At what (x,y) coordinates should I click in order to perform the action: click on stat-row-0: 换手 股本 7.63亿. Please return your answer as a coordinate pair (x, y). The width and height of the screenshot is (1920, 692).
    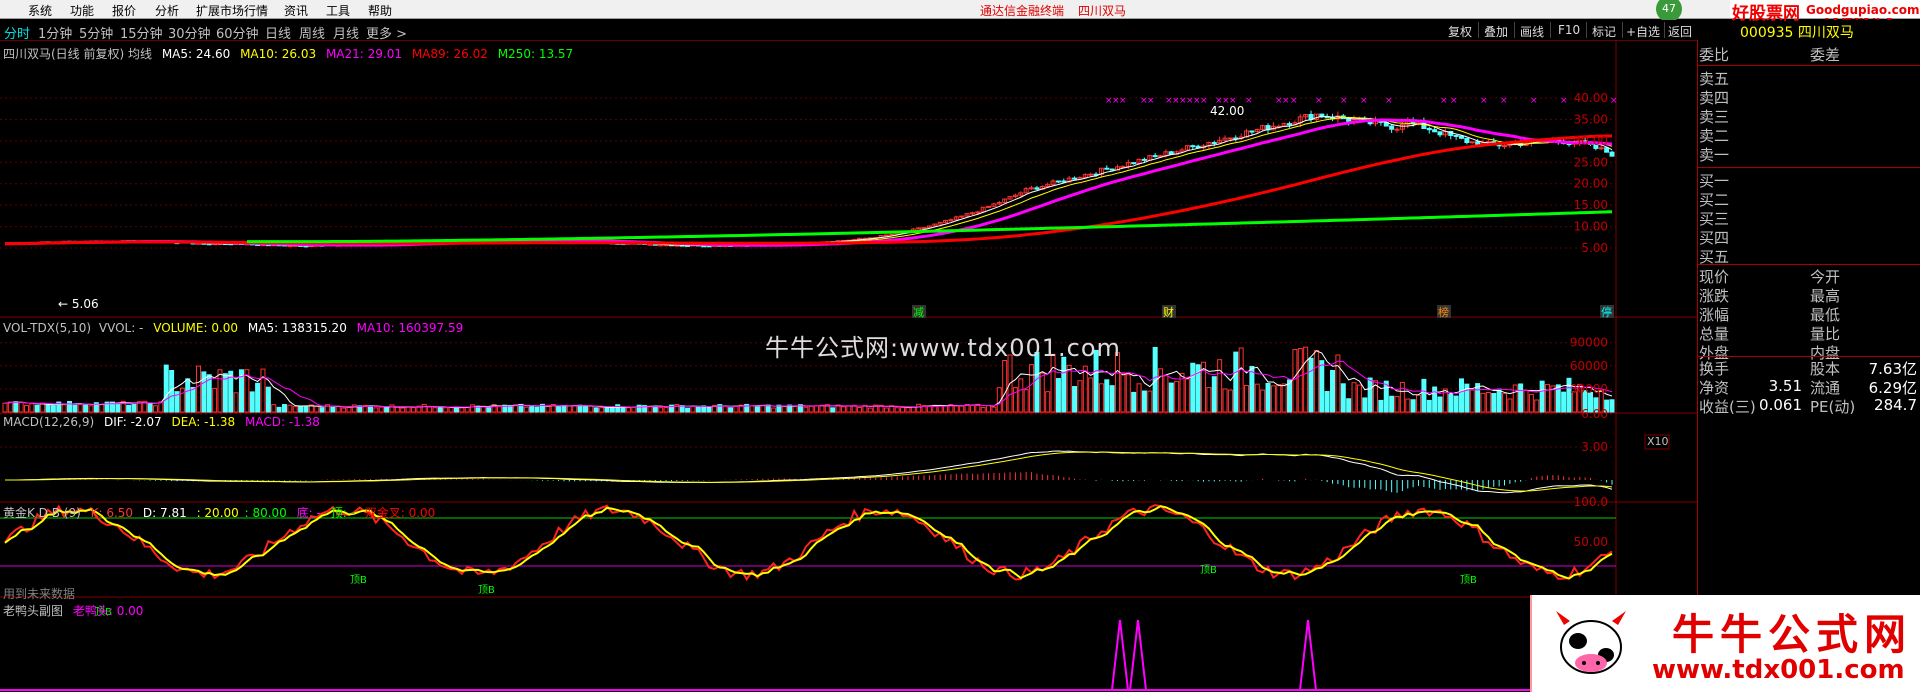
    Looking at the image, I should click on (1809, 368).